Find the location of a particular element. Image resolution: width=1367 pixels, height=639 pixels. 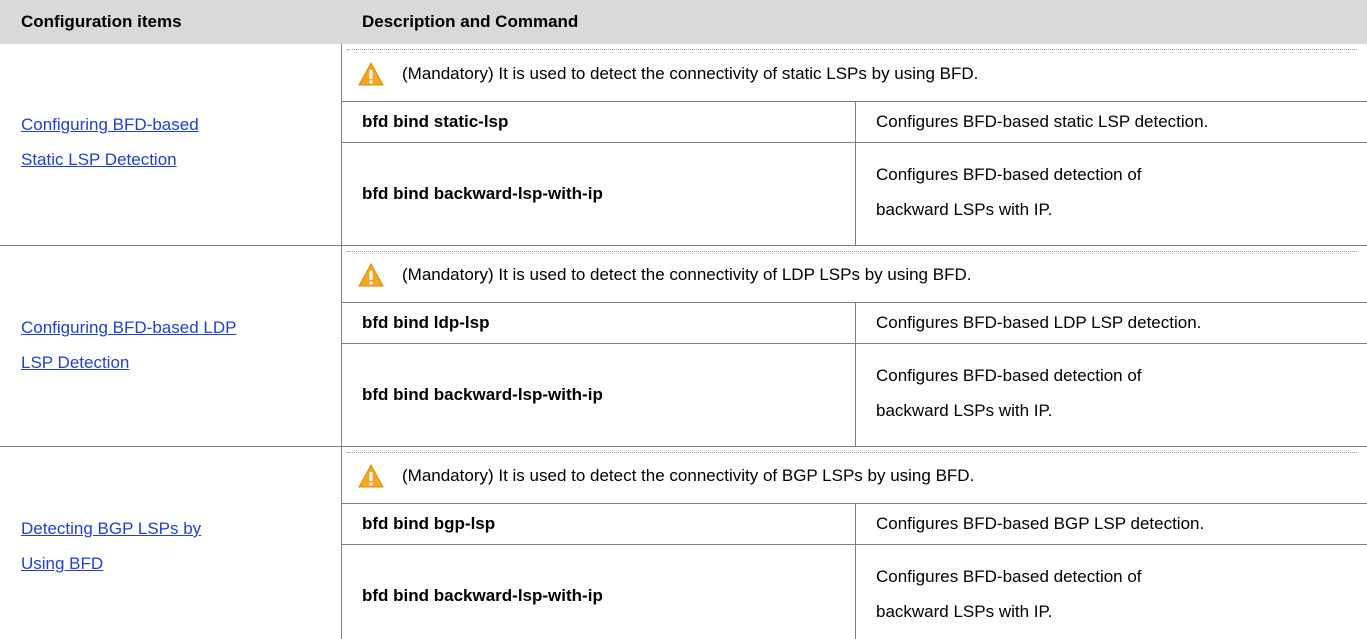

link-line: LSP Detection is located at coordinates (75, 362).